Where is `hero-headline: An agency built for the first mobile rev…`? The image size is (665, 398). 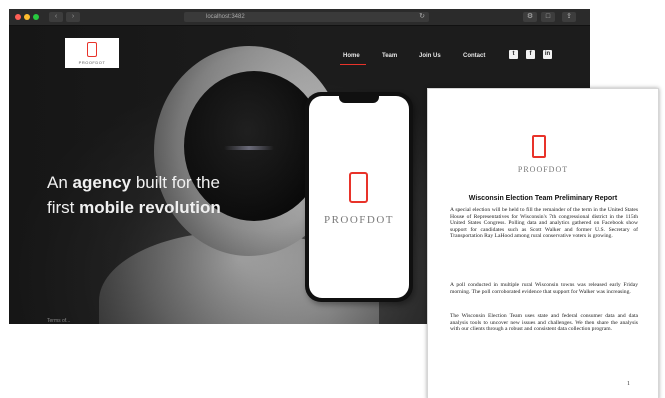
hero-headline: An agency built for the first mobile rev… is located at coordinates (177, 195).